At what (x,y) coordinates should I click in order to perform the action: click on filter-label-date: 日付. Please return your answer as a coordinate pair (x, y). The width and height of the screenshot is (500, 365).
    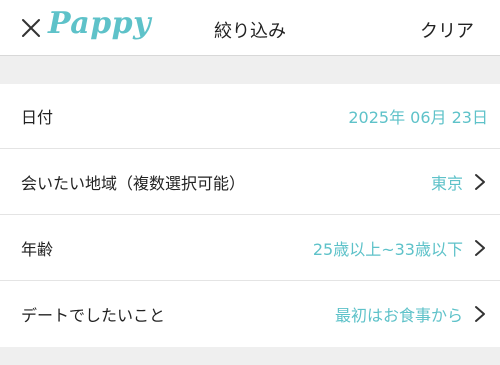
    Looking at the image, I should click on (37, 117).